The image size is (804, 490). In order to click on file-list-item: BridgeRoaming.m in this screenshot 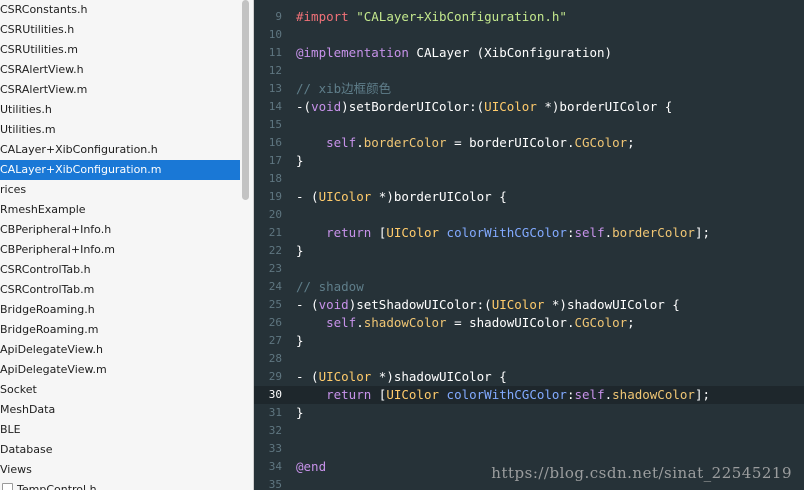, I will do `click(120, 330)`.